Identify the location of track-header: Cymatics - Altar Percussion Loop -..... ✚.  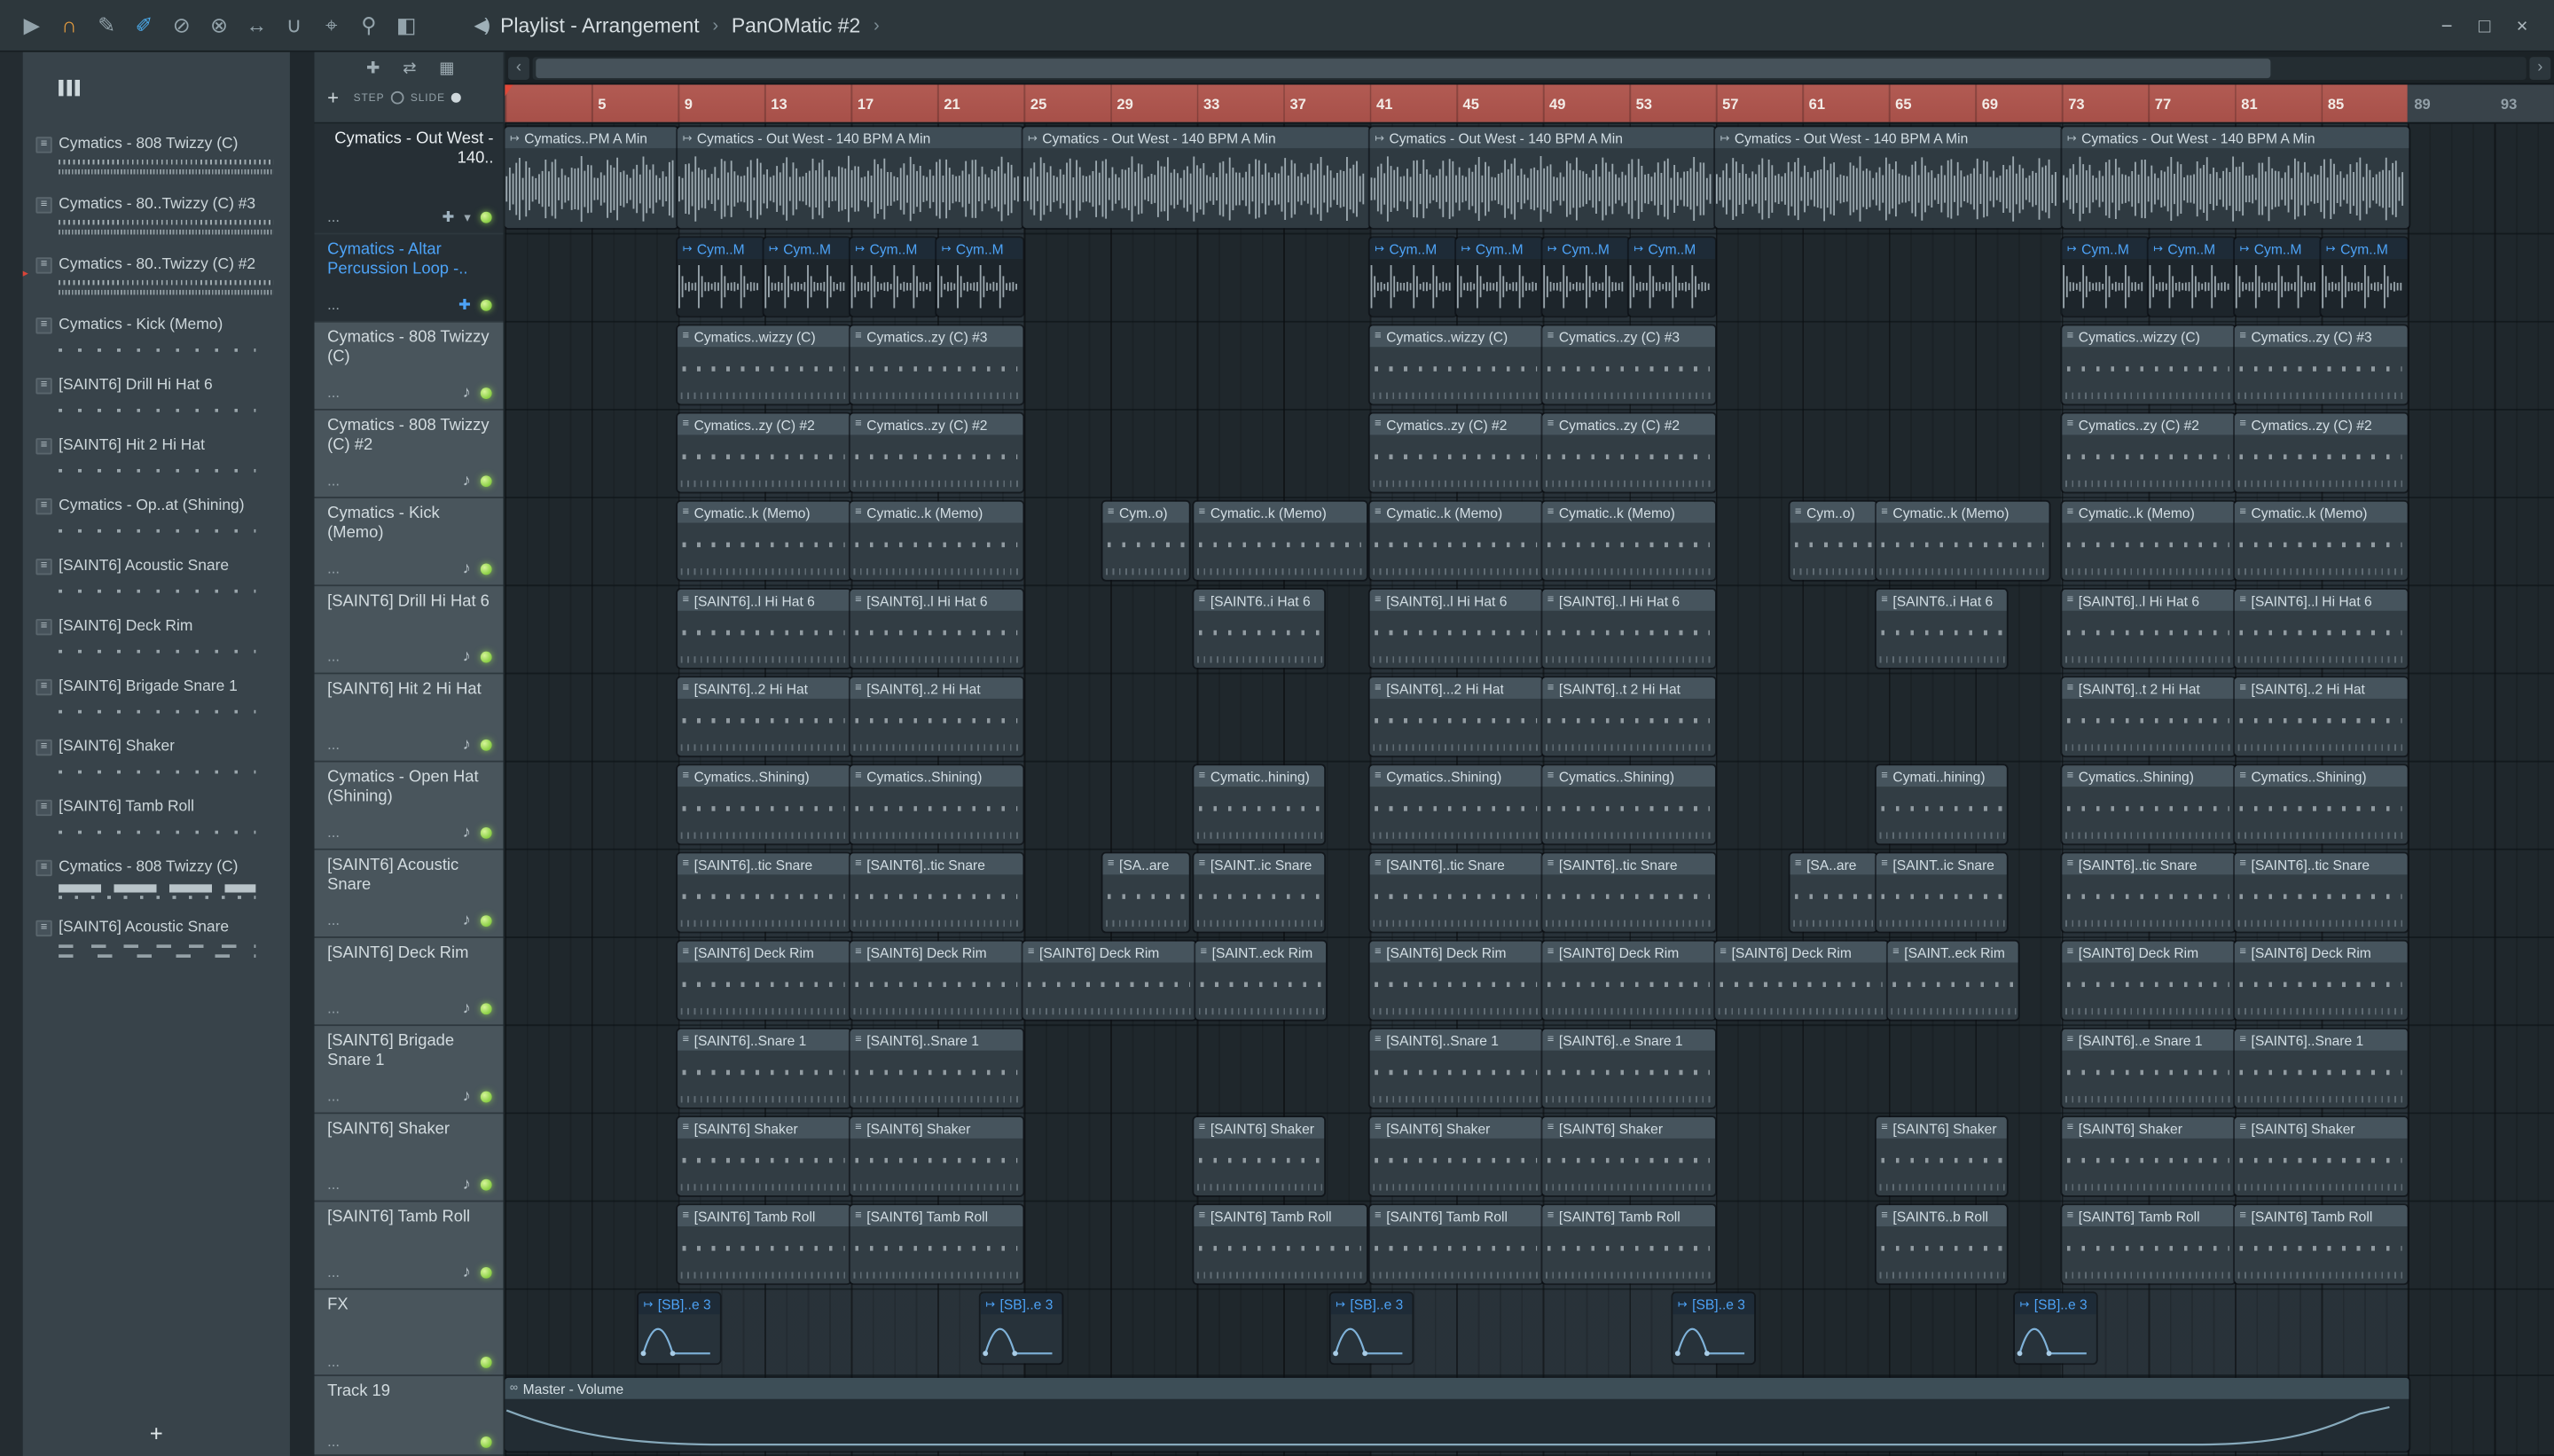
(409, 278).